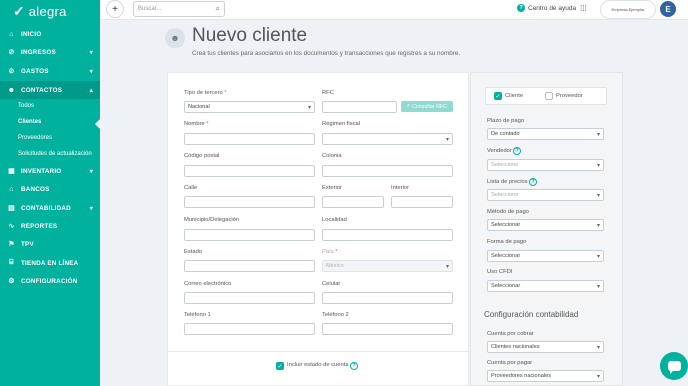 The width and height of the screenshot is (688, 386). Describe the element at coordinates (98, 124) in the screenshot. I see `active-subitem-pointer` at that location.